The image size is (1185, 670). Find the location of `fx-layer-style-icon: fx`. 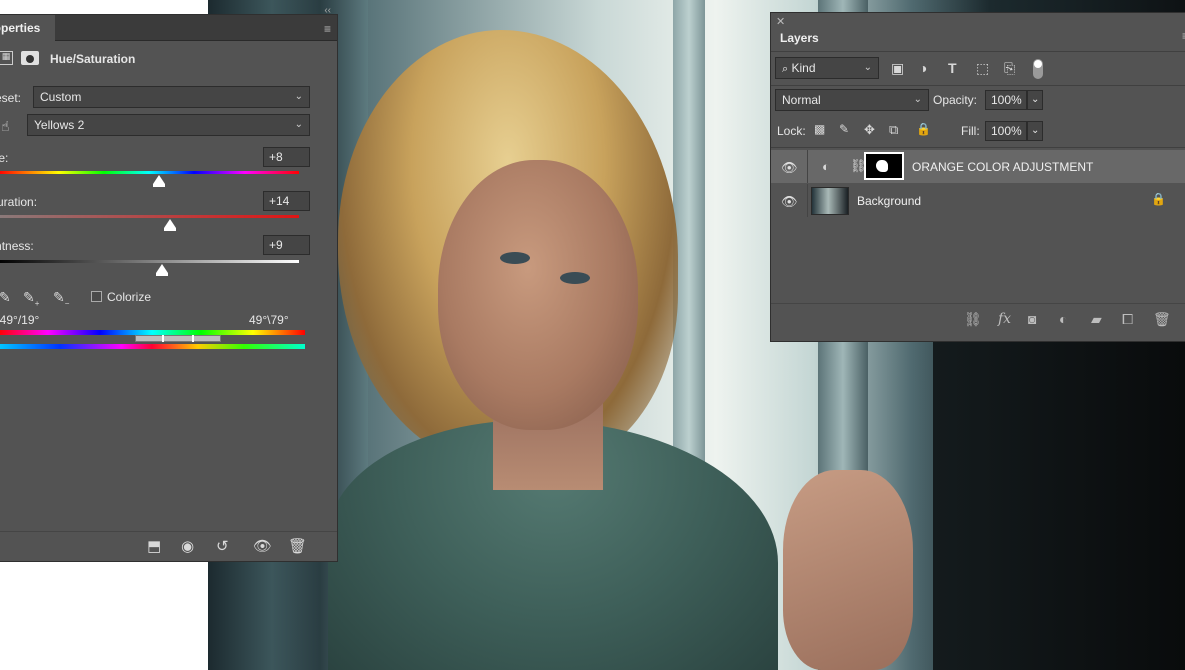

fx-layer-style-icon: fx is located at coordinates (1004, 319).